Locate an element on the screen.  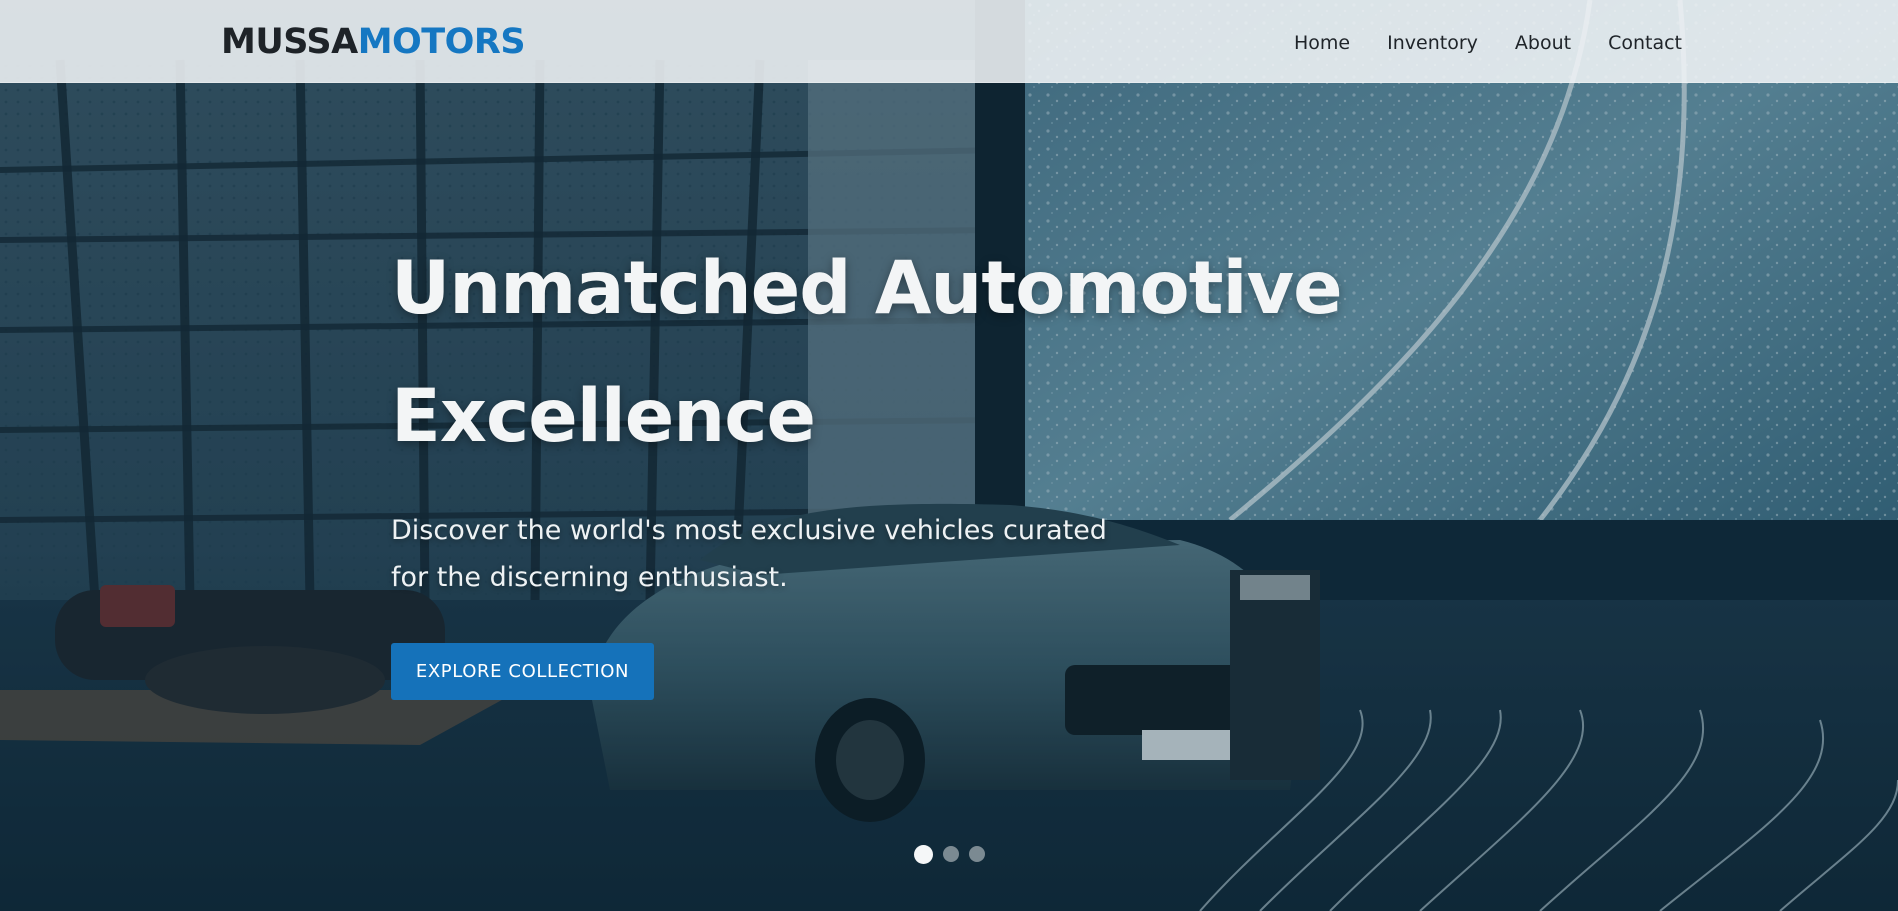
brand-name-part2: MOTORS is located at coordinates (441, 42).